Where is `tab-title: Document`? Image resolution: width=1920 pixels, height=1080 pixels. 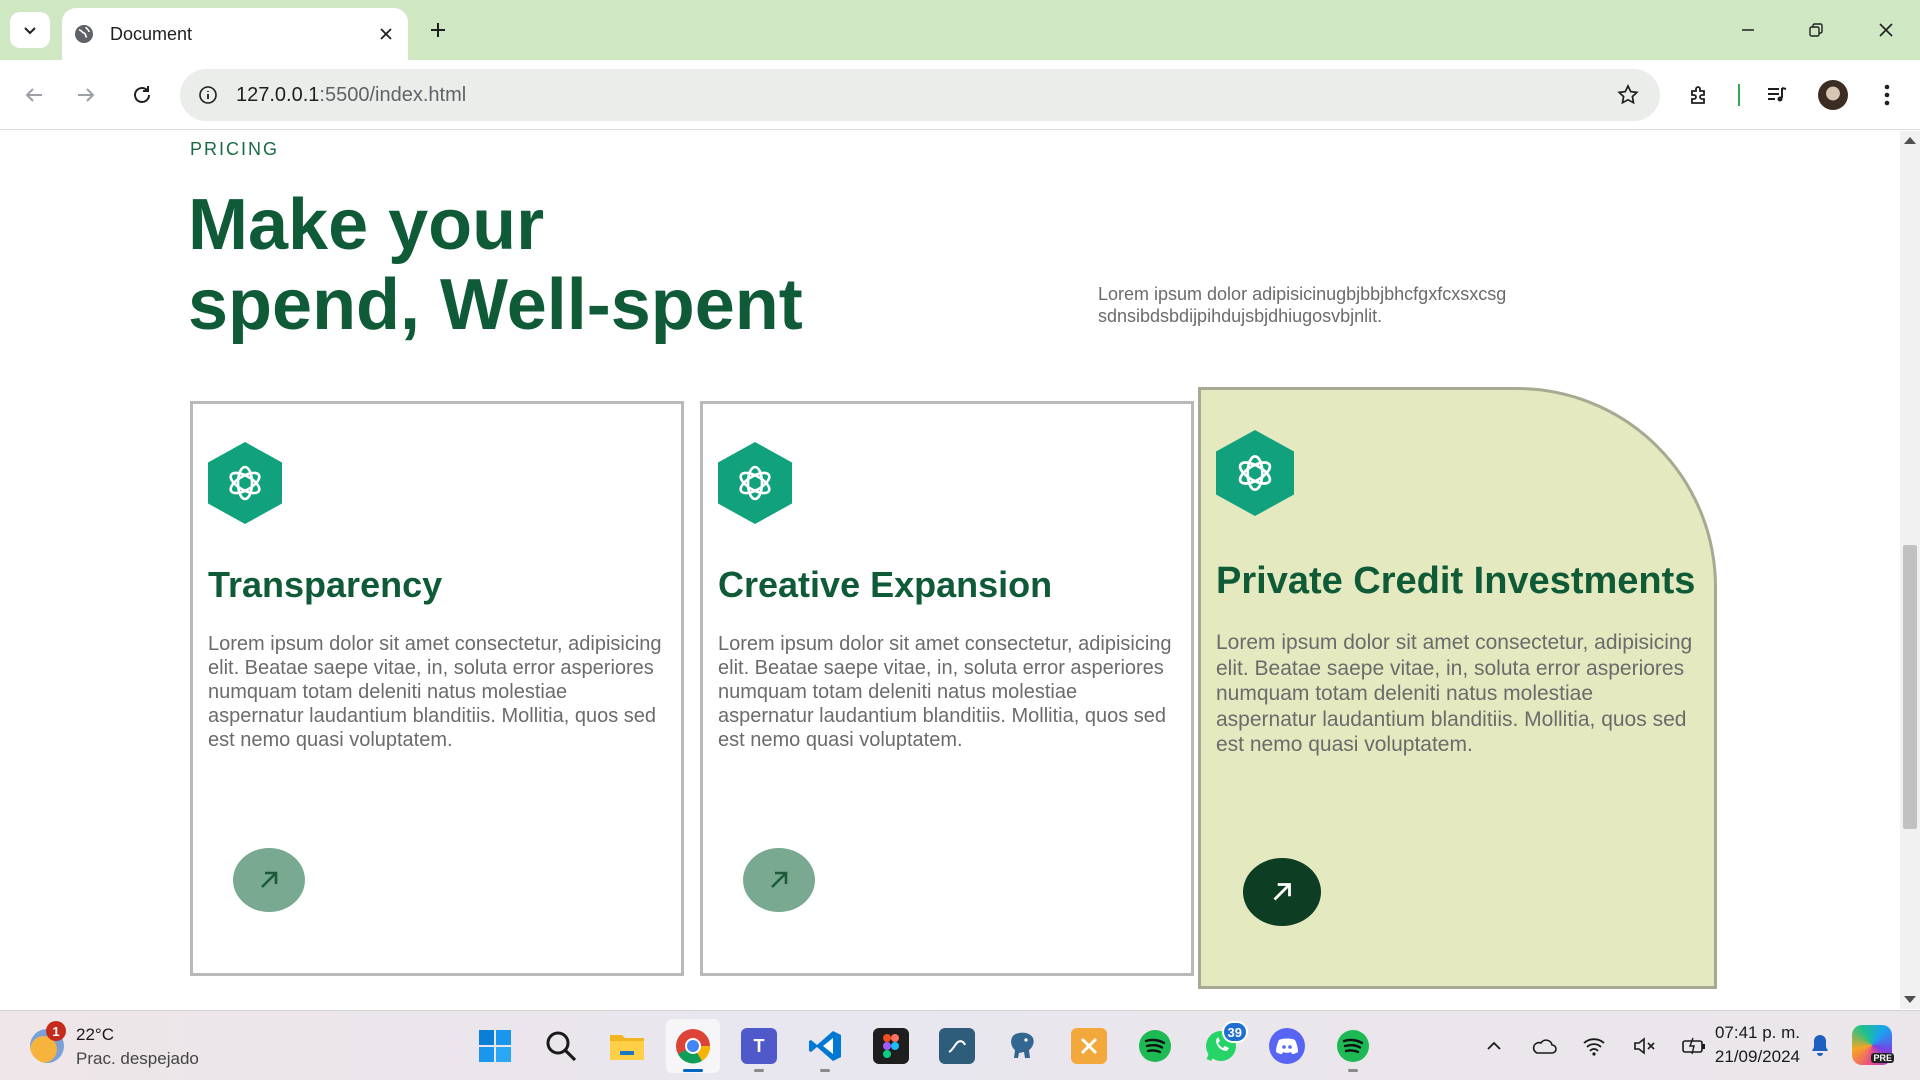 tab-title: Document is located at coordinates (151, 33).